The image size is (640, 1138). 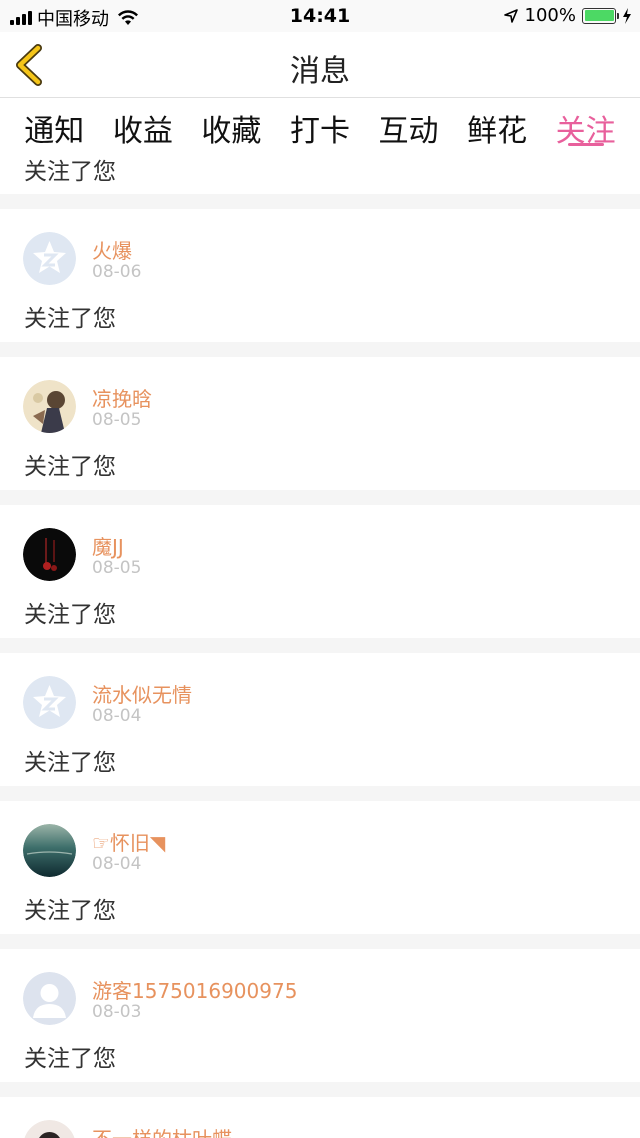 I want to click on status-right: 100%, so click(x=567, y=15).